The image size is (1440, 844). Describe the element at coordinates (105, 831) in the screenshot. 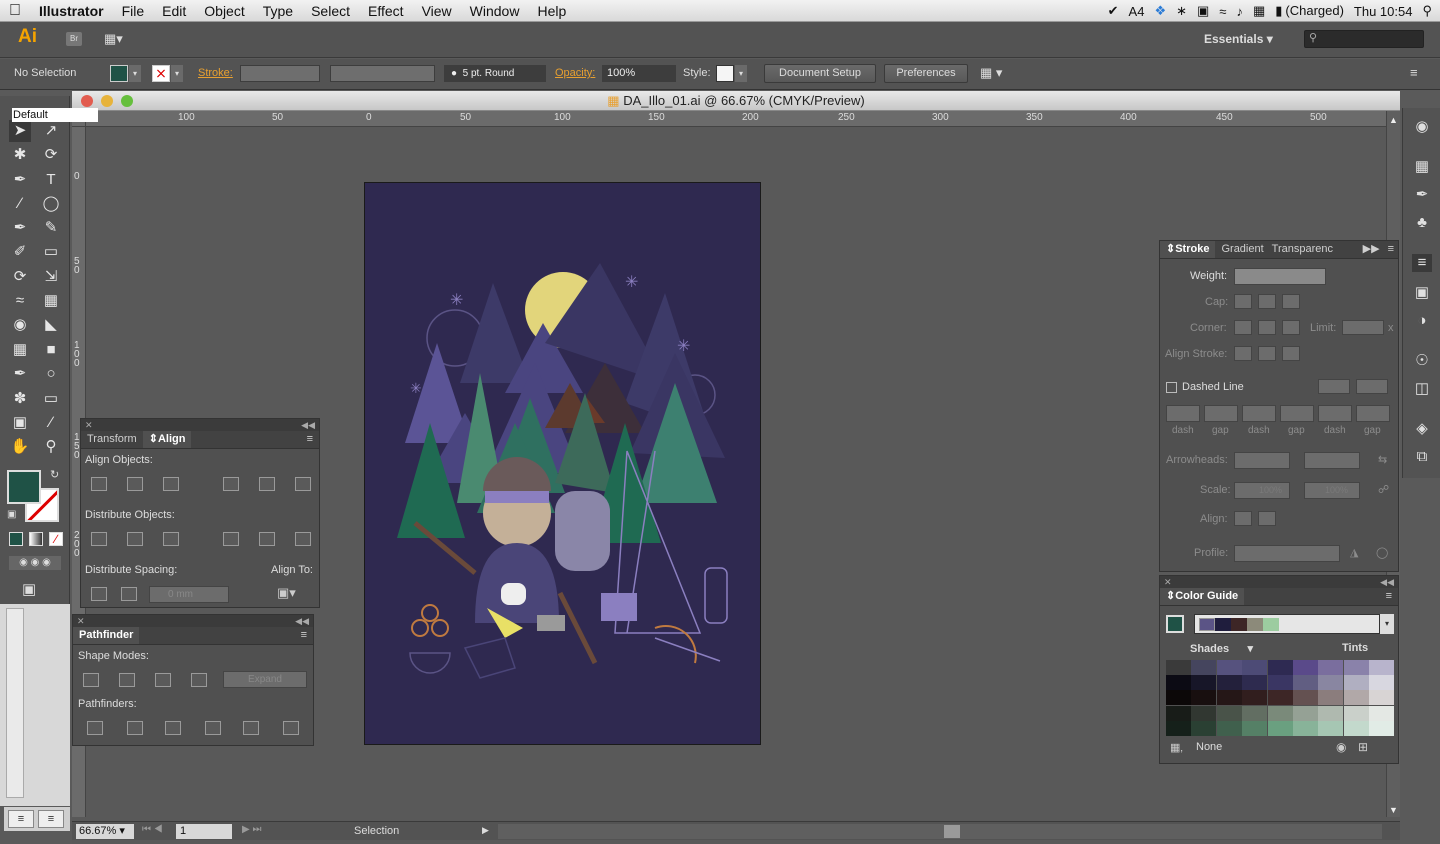

I see `zoom-field: 66.67% ▾` at that location.